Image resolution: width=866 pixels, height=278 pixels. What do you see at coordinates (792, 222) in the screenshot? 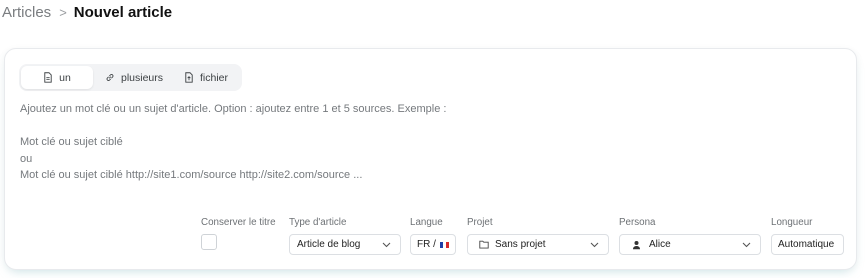
I see `length-label: Longueur` at bounding box center [792, 222].